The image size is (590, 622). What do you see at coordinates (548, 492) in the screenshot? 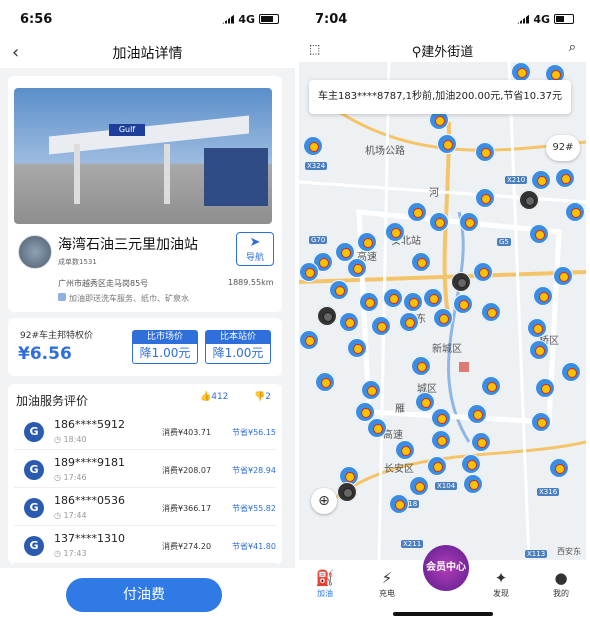
I see `road-tag: X316` at bounding box center [548, 492].